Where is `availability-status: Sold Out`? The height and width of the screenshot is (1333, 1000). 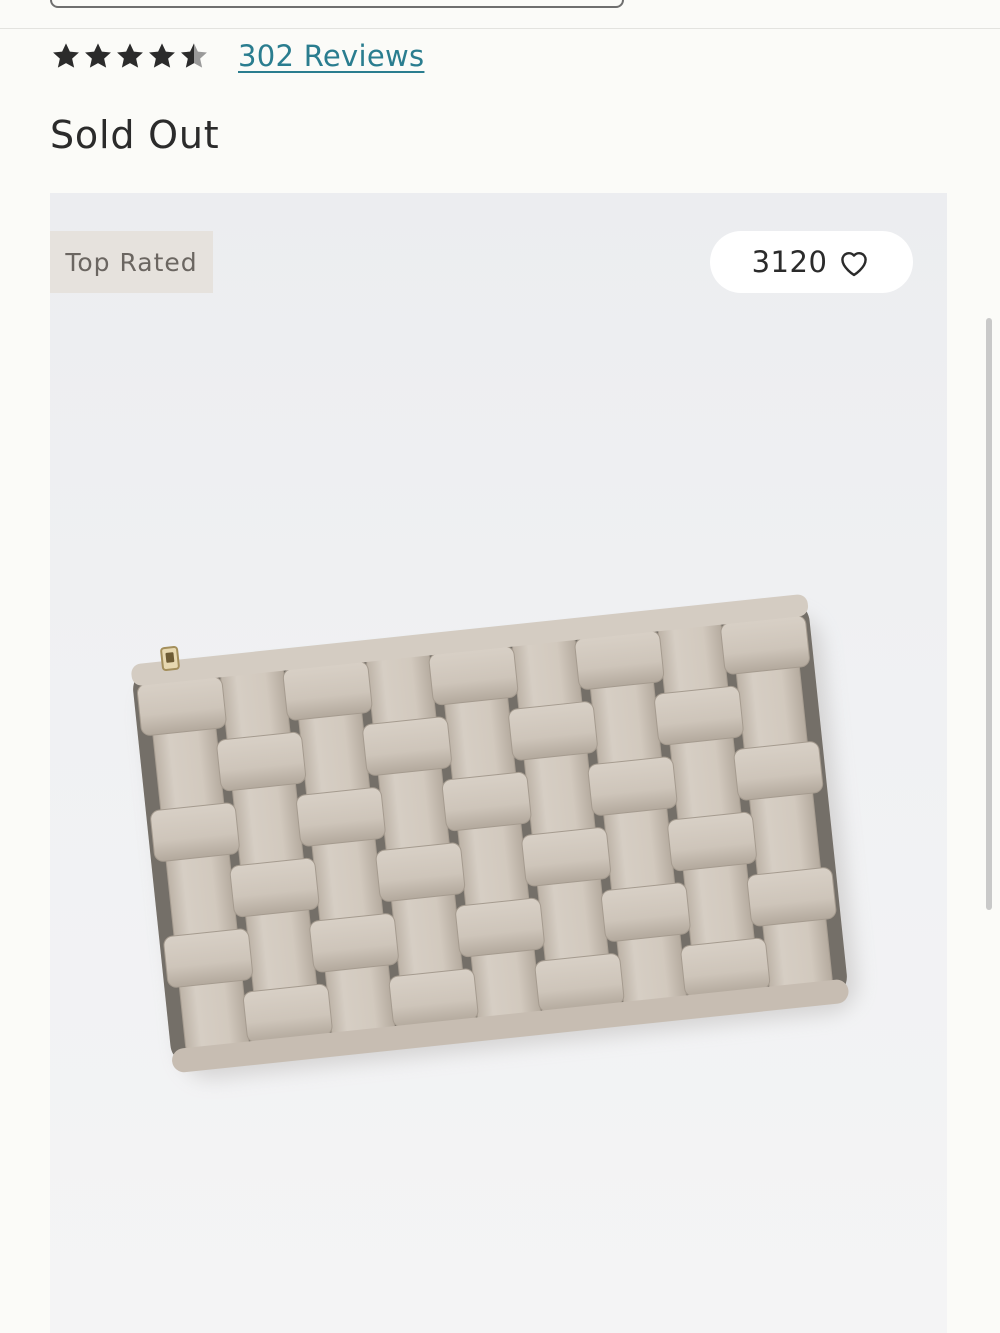
availability-status: Sold Out is located at coordinates (135, 135).